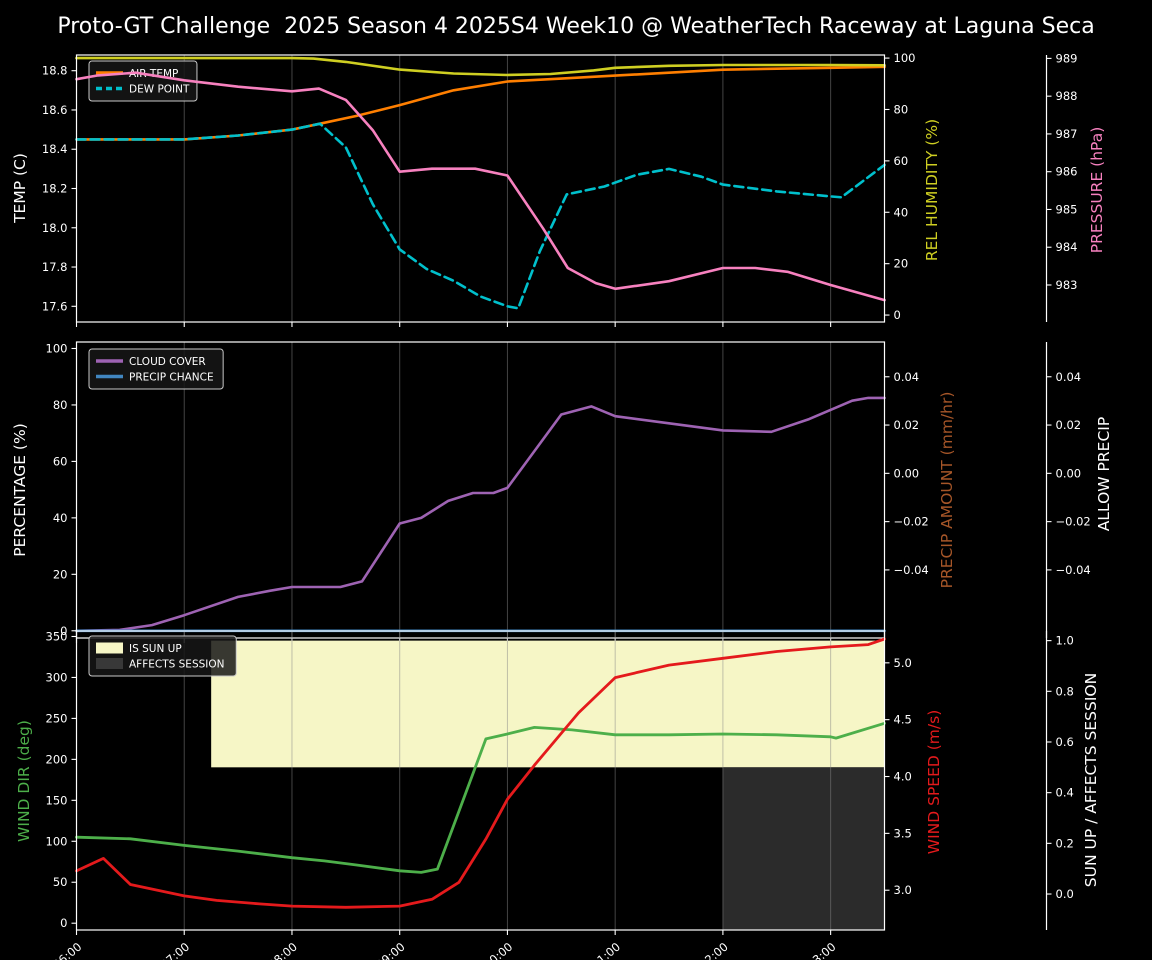 Image resolution: width=1152 pixels, height=960 pixels. I want to click on tick-label: 0.0, so click(1065, 894).